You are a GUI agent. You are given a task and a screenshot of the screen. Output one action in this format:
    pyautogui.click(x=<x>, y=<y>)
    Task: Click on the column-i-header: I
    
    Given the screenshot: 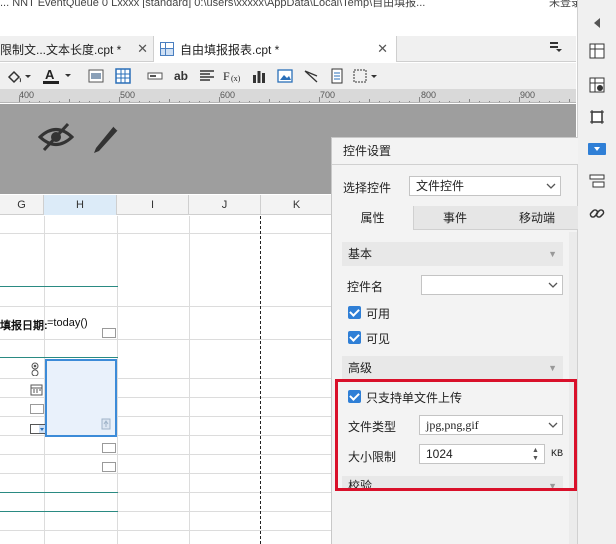 What is the action you would take?
    pyautogui.click(x=153, y=205)
    